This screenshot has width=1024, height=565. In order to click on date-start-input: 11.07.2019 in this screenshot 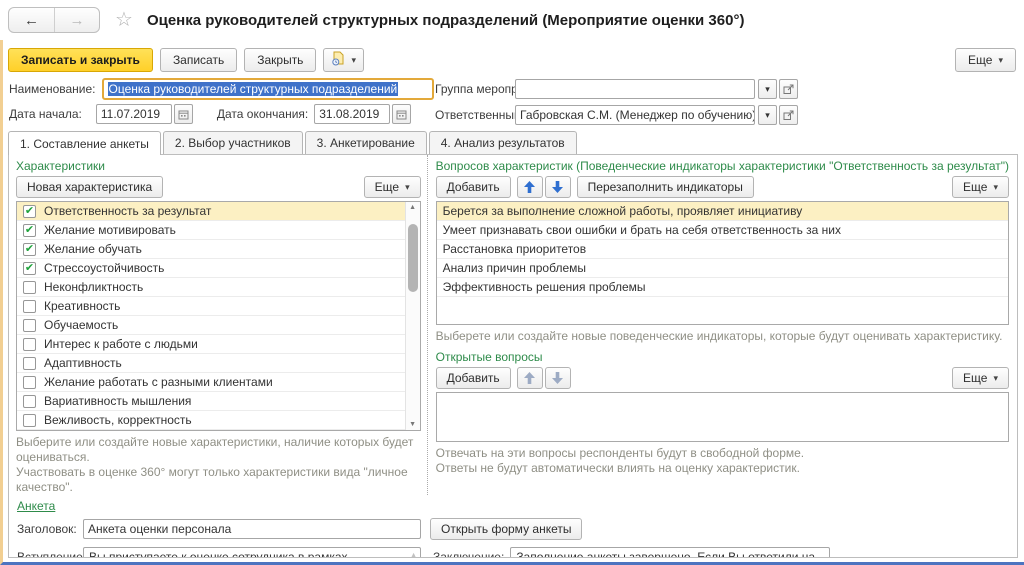, I will do `click(133, 114)`.